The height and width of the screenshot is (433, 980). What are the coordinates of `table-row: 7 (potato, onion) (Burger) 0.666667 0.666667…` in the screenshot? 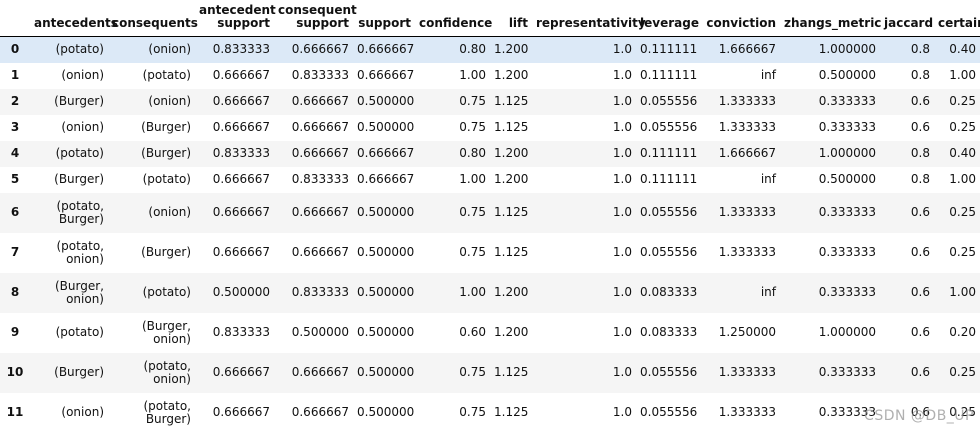 It's located at (490, 252).